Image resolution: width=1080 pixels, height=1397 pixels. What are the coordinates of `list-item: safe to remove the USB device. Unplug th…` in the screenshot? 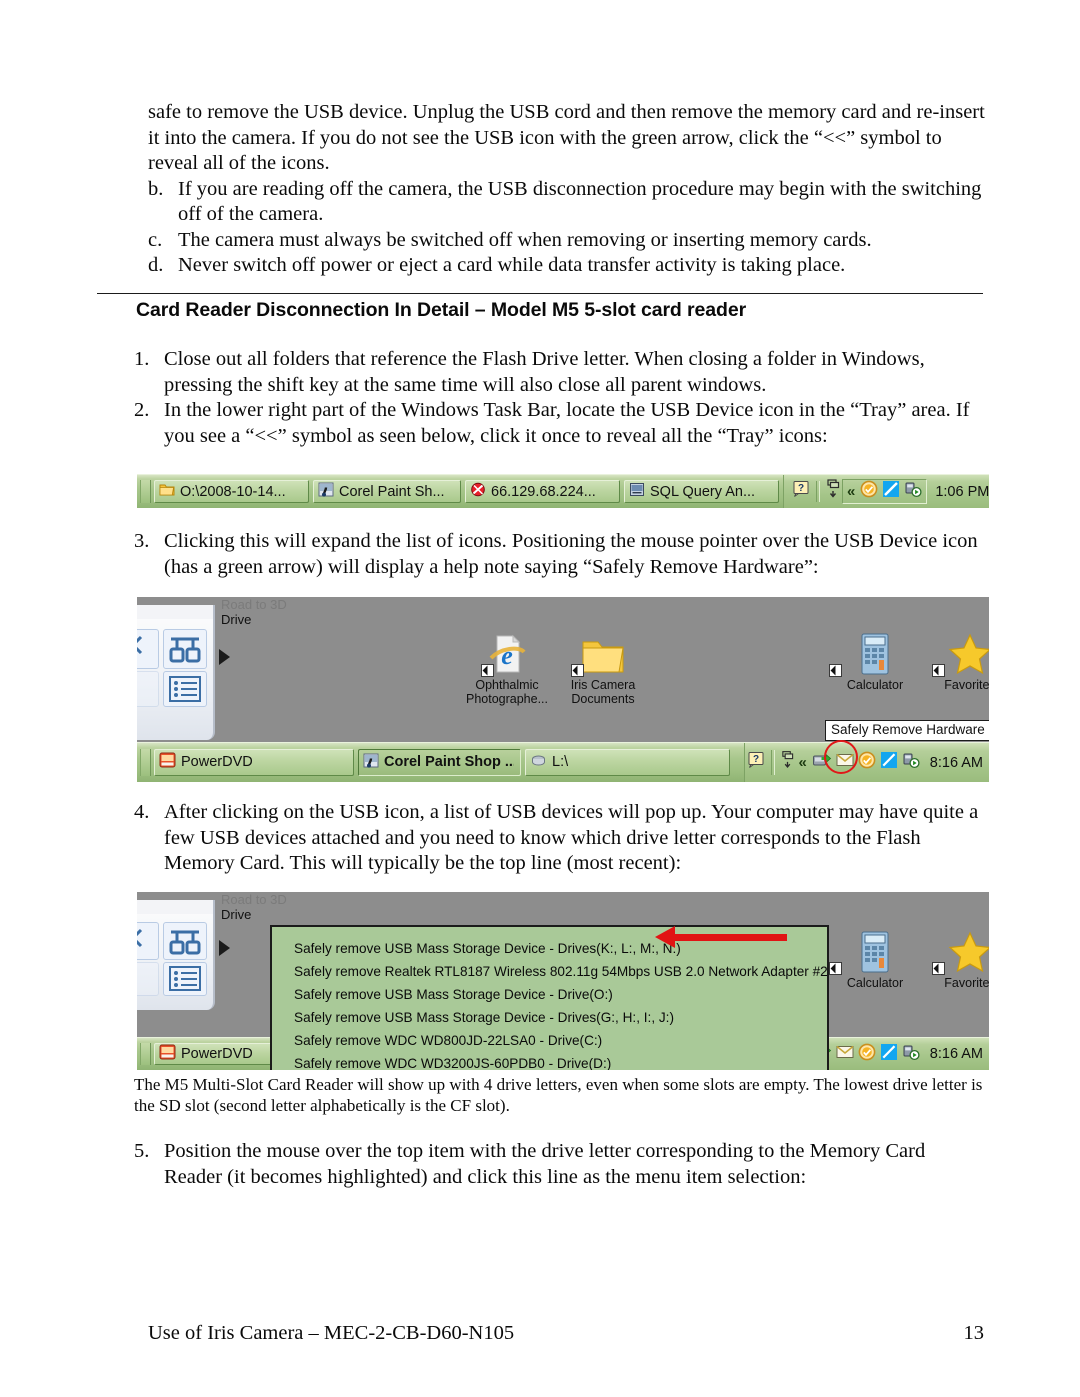 It's located at (568, 138).